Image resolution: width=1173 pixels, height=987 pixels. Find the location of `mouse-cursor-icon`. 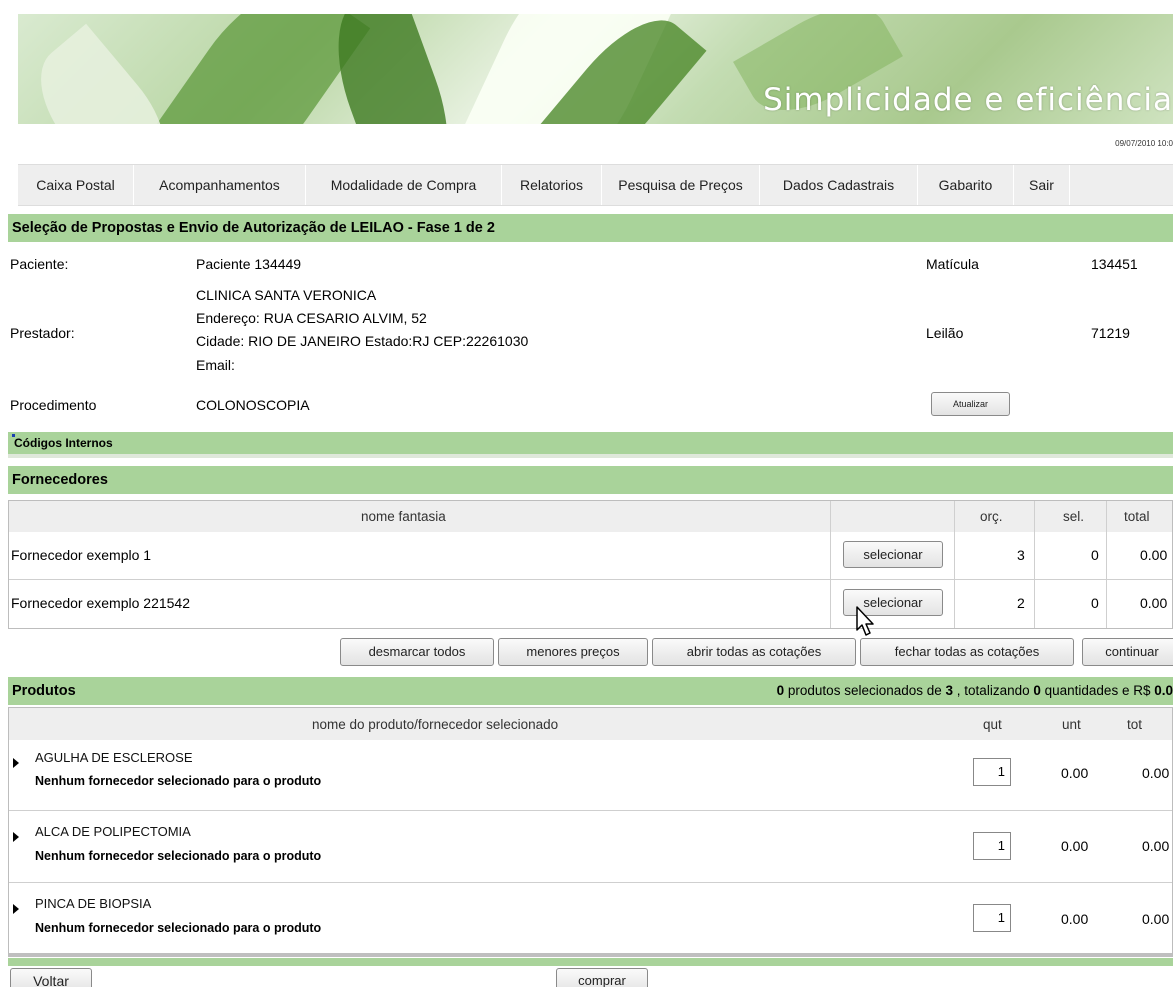

mouse-cursor-icon is located at coordinates (865, 621).